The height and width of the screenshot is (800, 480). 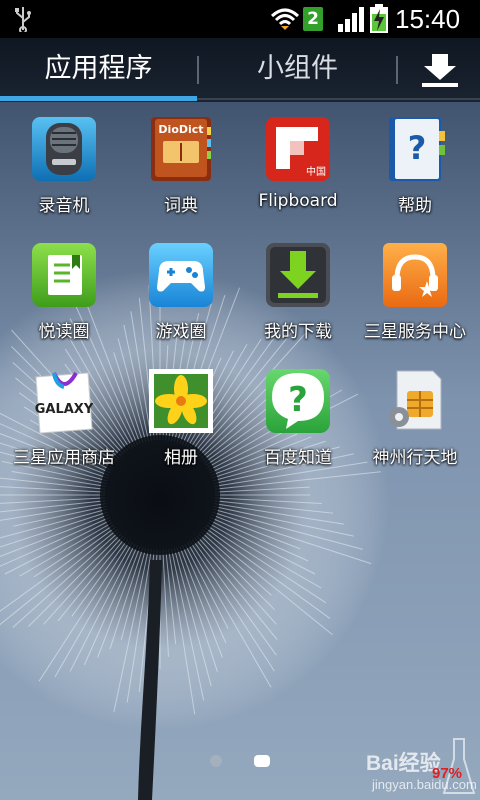 I want to click on watermark-percent: 97%, so click(x=447, y=773).